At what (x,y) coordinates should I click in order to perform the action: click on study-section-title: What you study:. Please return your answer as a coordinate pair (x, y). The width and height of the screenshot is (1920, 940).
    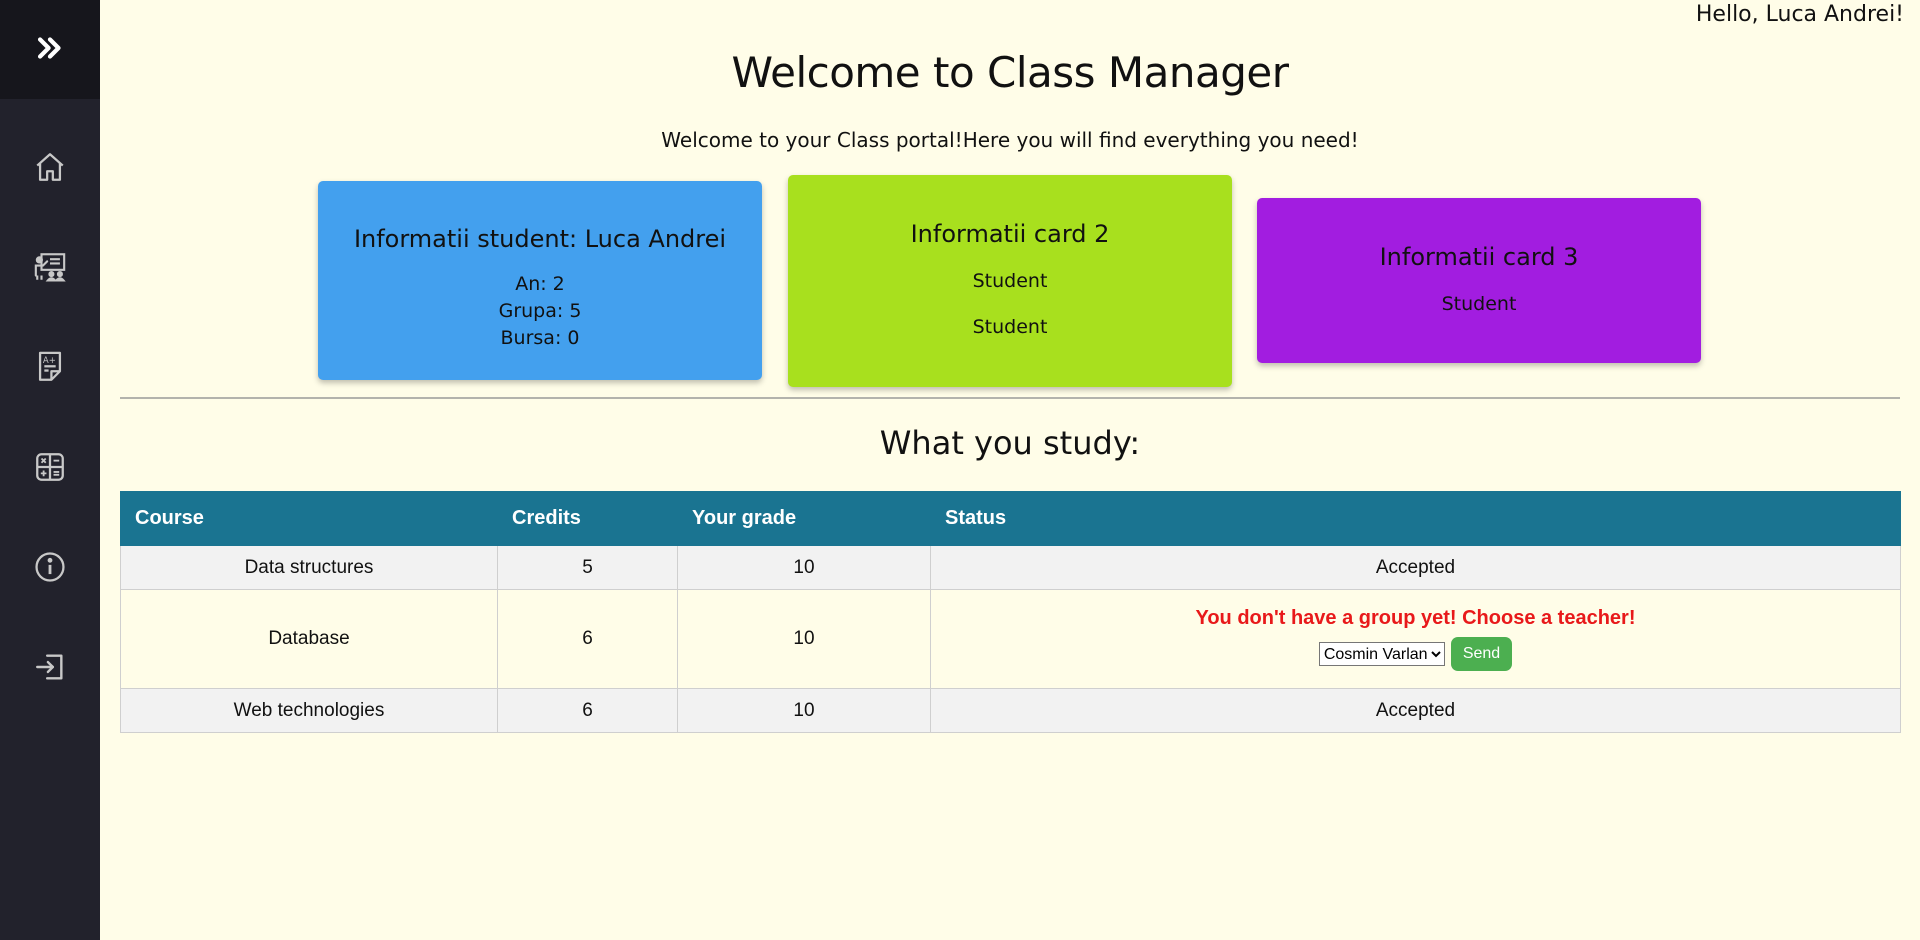
    Looking at the image, I should click on (1010, 443).